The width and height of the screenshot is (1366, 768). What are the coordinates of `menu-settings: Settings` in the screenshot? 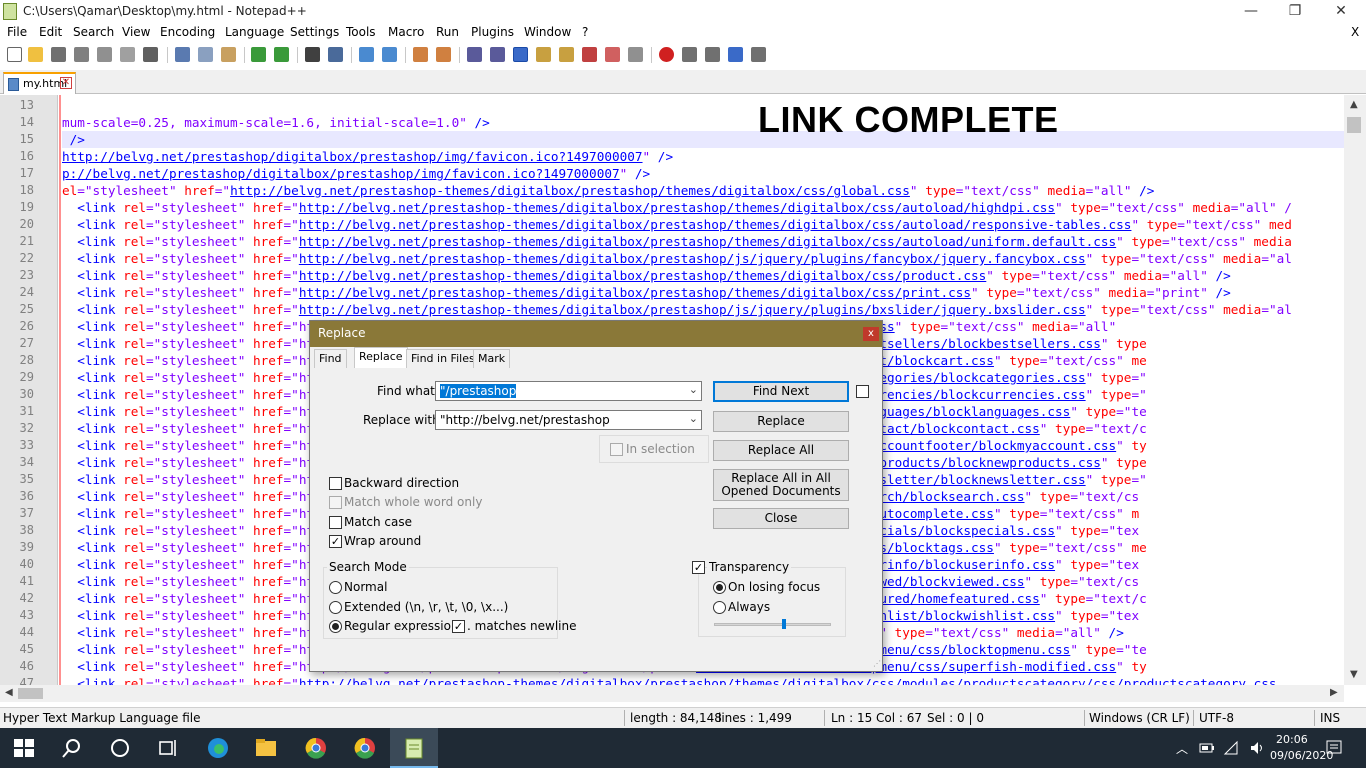 It's located at (314, 32).